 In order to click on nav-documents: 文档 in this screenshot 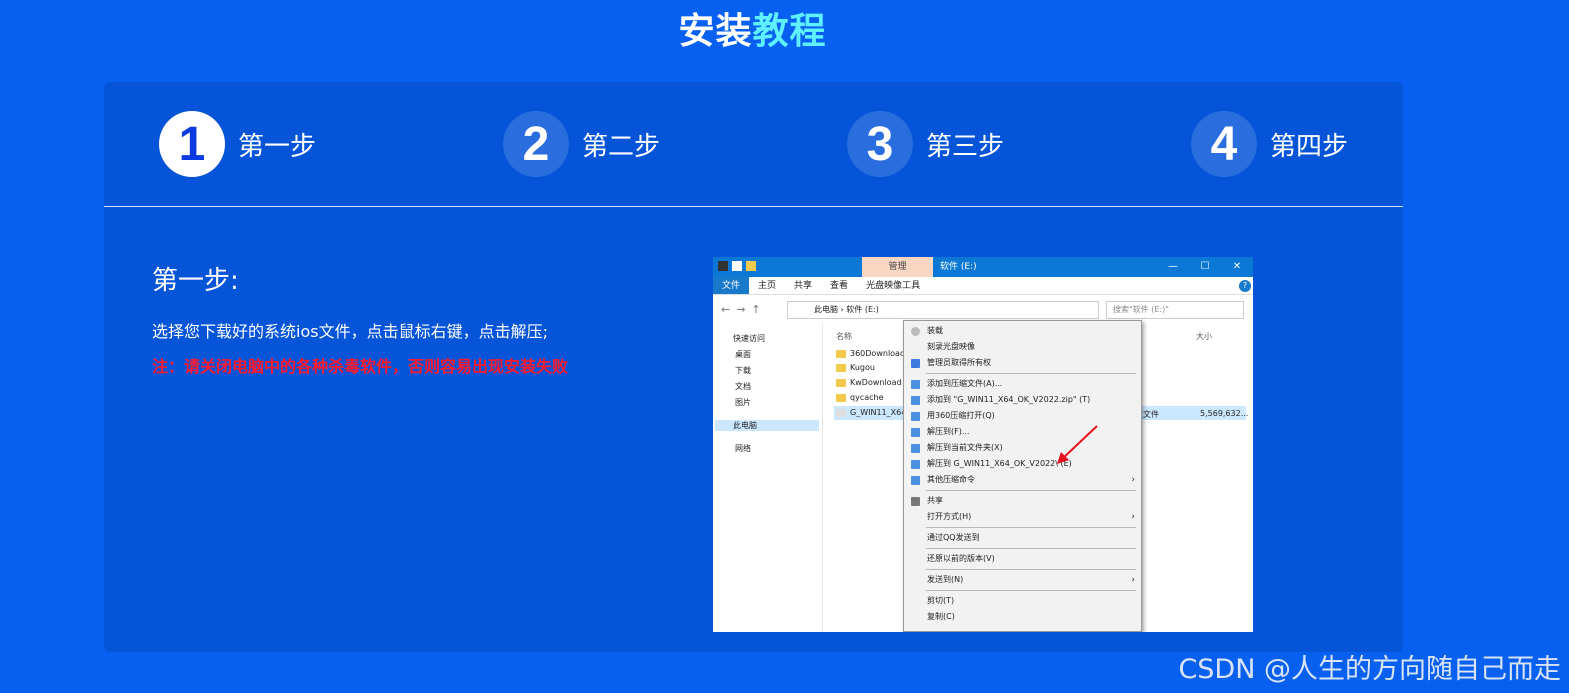, I will do `click(743, 386)`.